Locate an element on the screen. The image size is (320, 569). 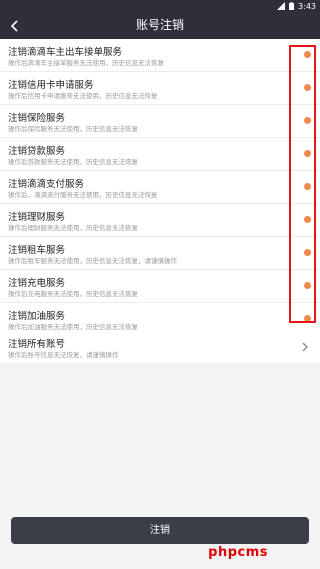
service-row: 注销贷款服务 操作后贷款服务无法使用，历史信息无法恢复 is located at coordinates (160, 154).